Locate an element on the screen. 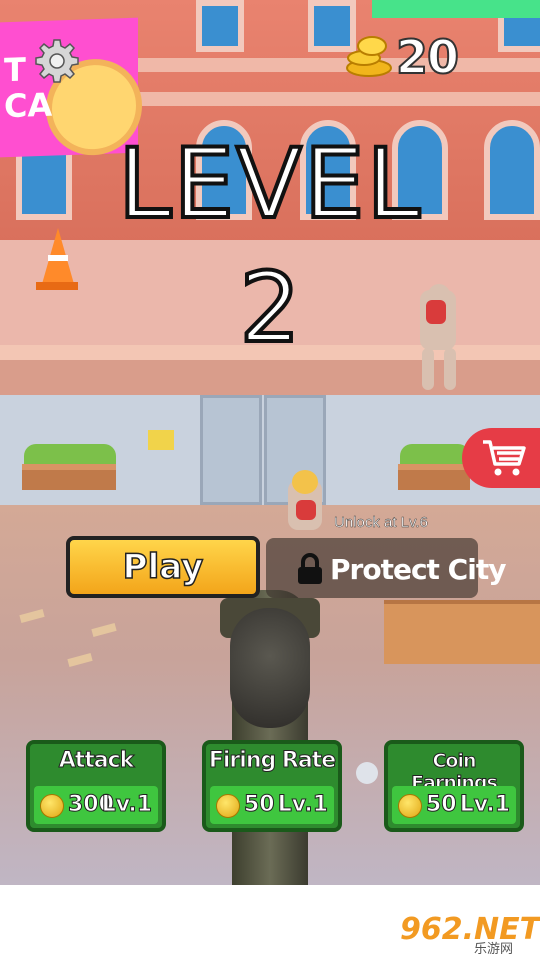  watermark-logo: 962.NET 乐游网 is located at coordinates (470, 934).